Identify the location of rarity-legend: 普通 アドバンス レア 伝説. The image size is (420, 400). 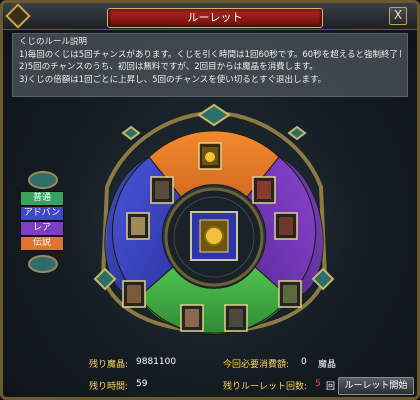
(42, 225).